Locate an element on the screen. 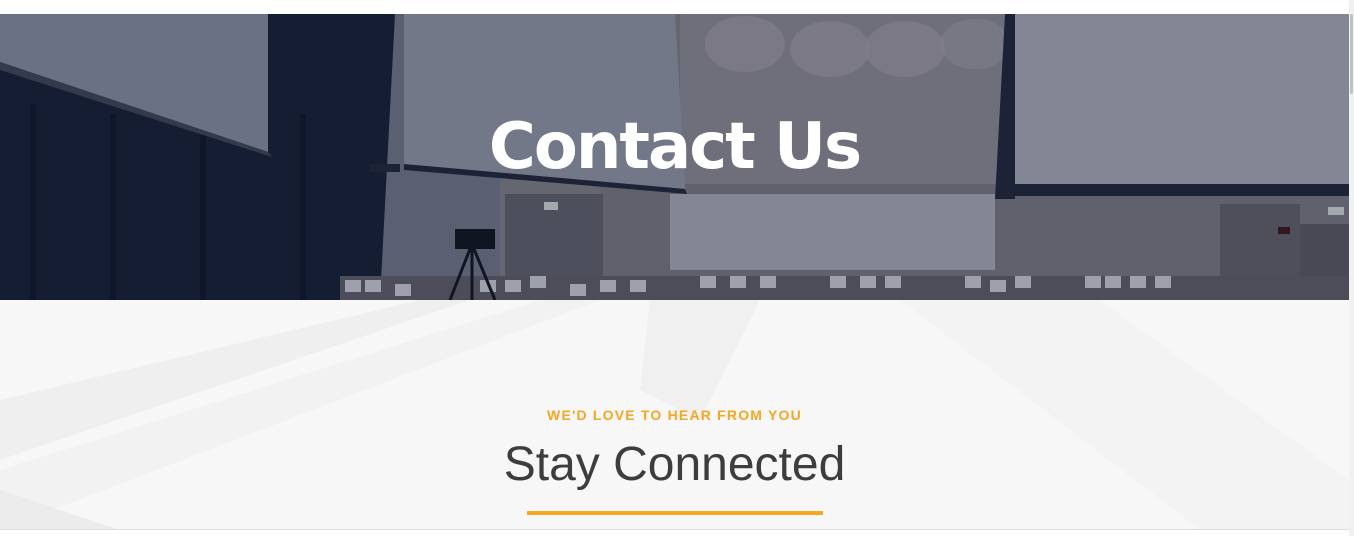  title-underline is located at coordinates (675, 513).